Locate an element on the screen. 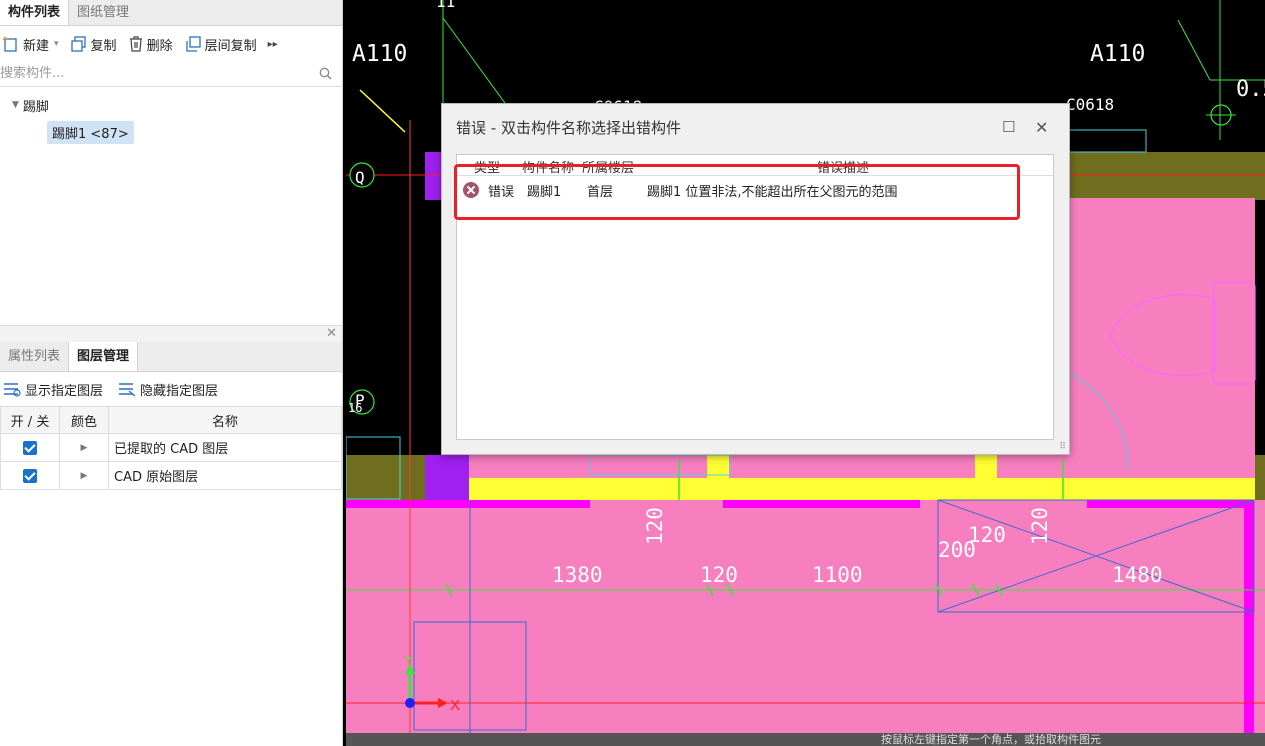  command-status-bar: 按鼠标左键指定第一个角点，或拾取构件图元 is located at coordinates (805, 739).